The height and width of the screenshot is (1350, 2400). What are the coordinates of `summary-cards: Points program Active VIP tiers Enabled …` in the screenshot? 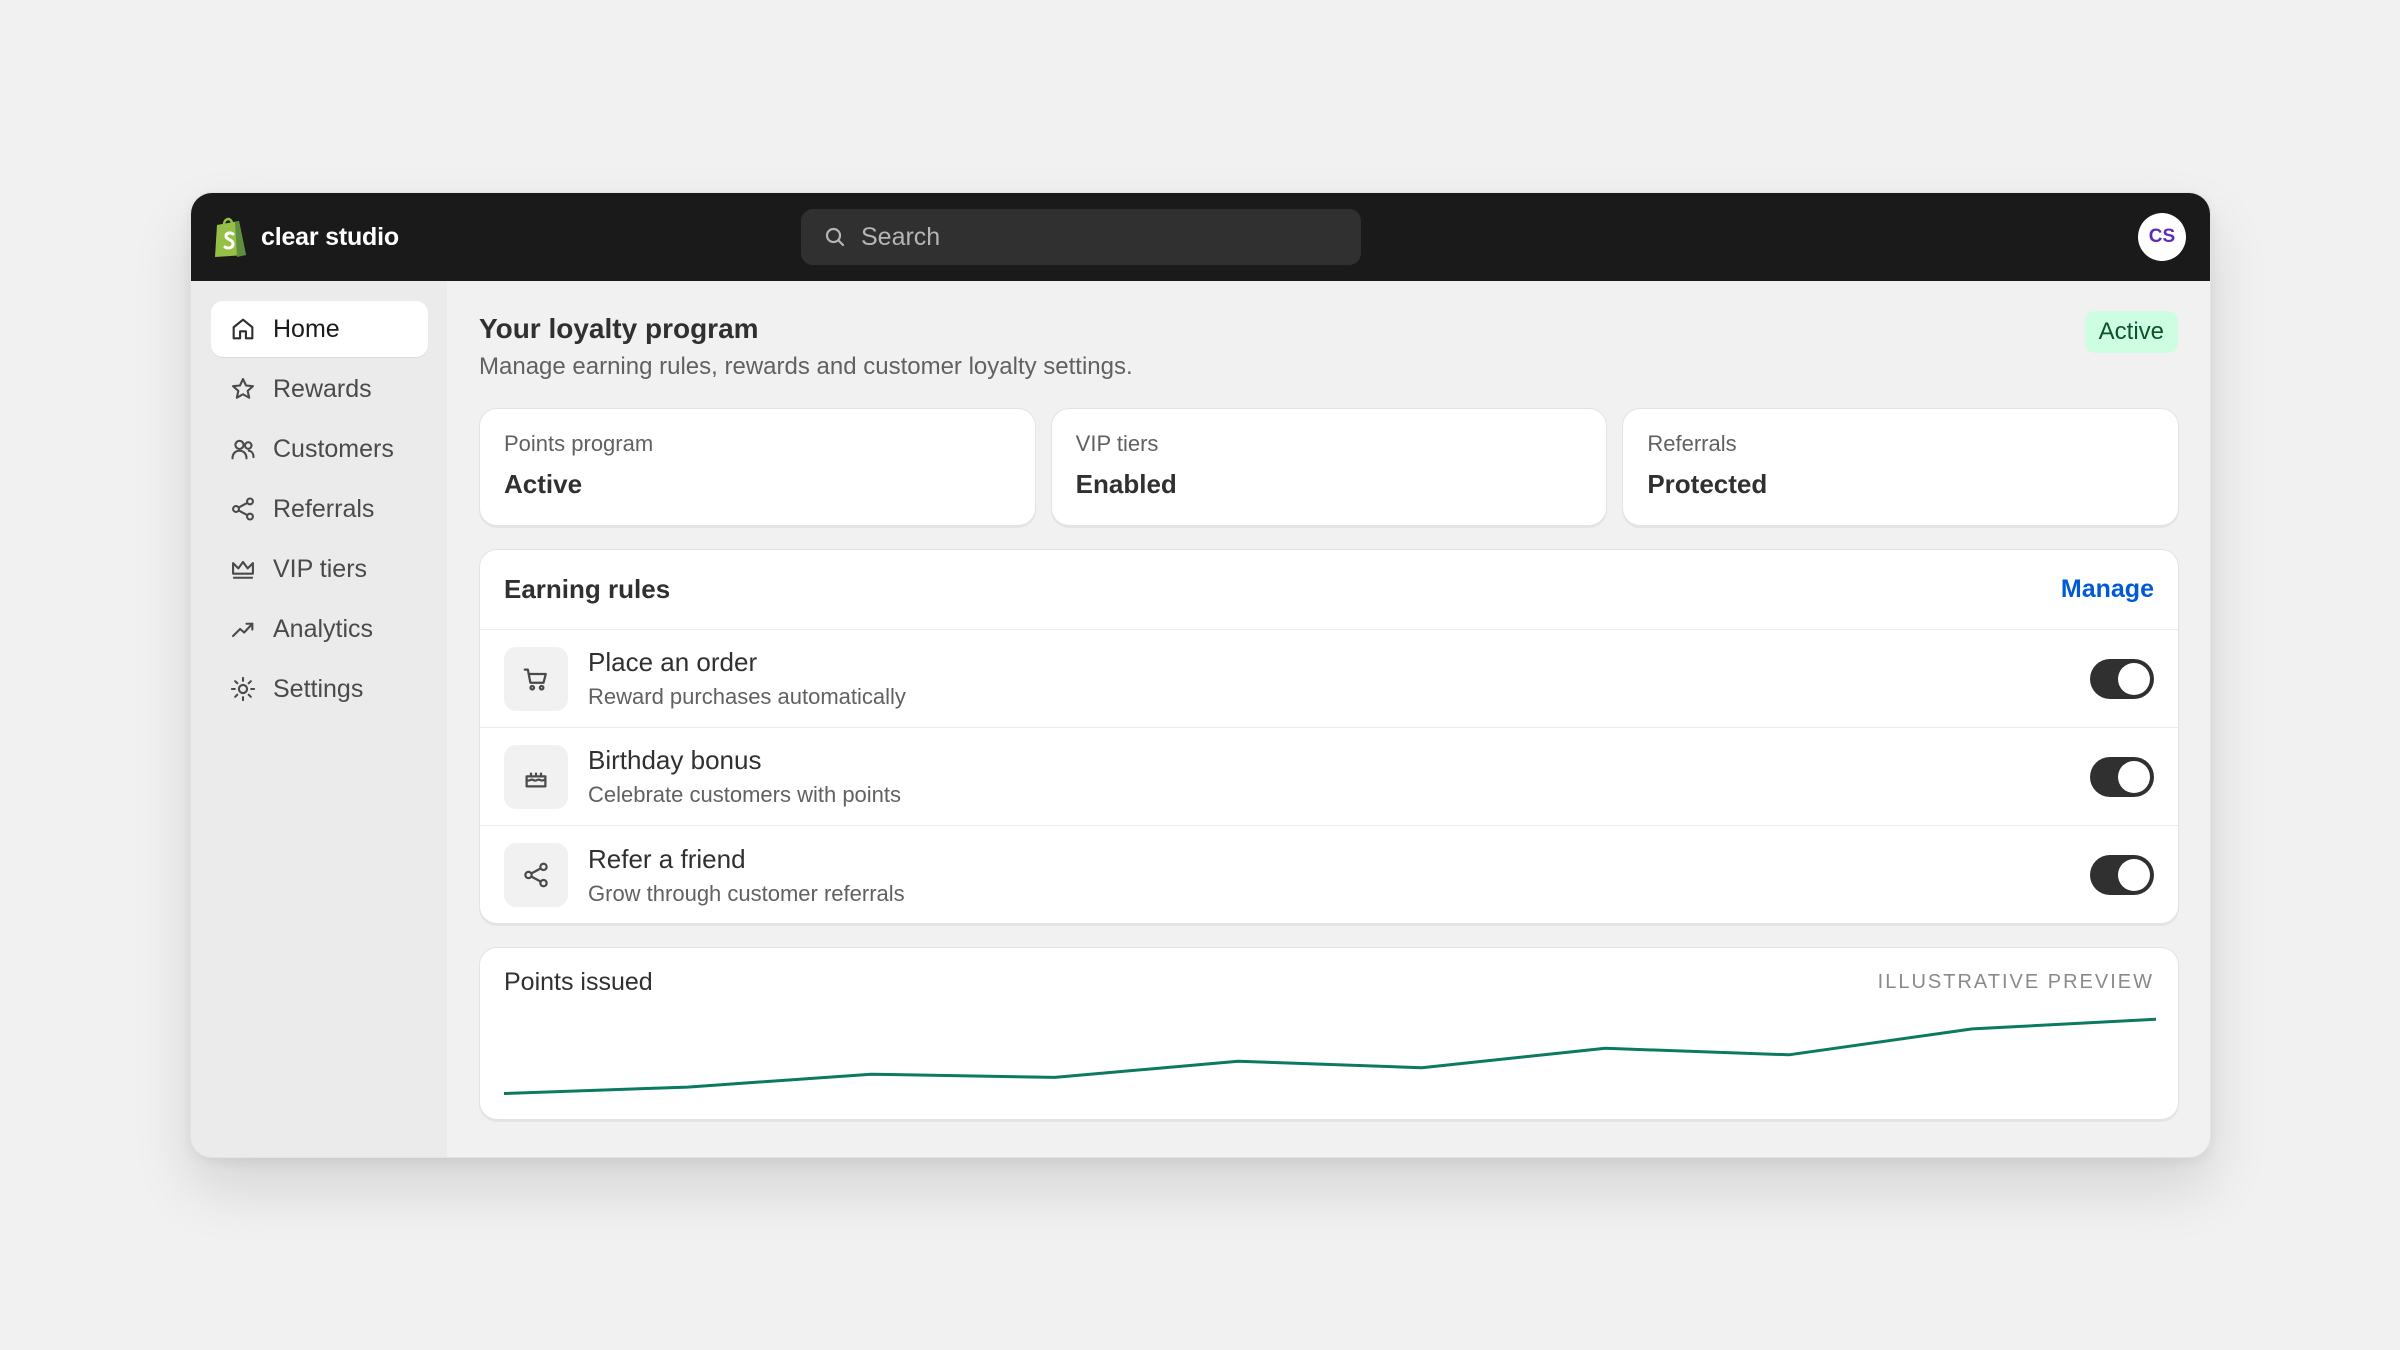 It's located at (1329, 467).